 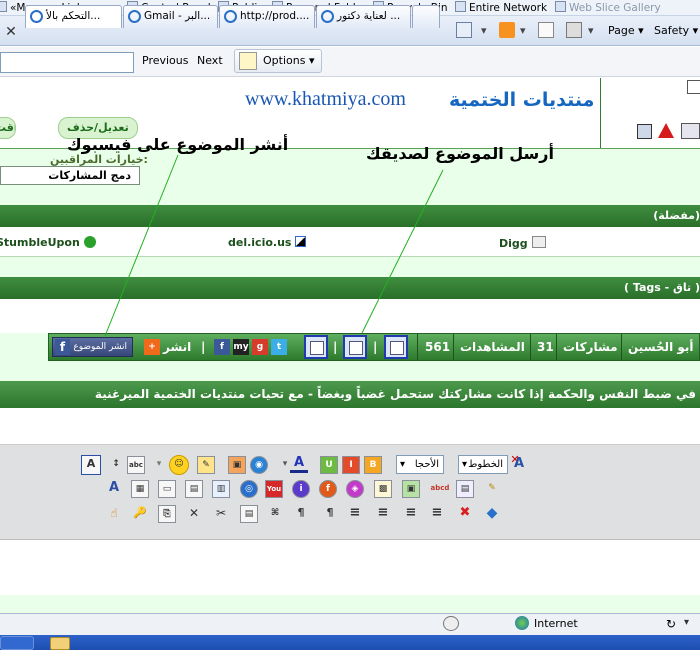 What do you see at coordinates (351, 465) in the screenshot?
I see `italic-icon: I` at bounding box center [351, 465].